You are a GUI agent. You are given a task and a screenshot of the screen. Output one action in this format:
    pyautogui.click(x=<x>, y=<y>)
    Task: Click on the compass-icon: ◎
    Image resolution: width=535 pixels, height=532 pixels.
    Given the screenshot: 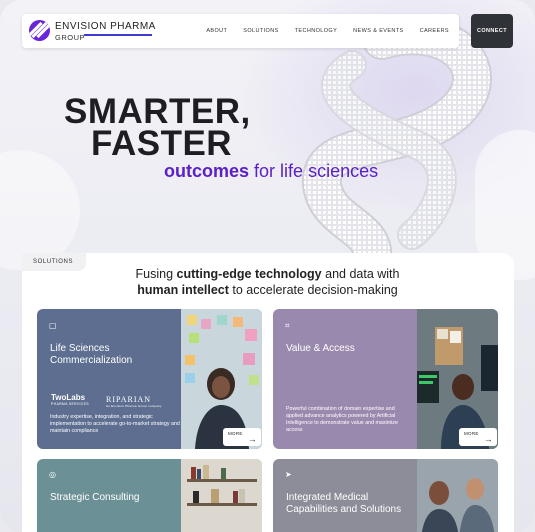 What is the action you would take?
    pyautogui.click(x=52, y=474)
    